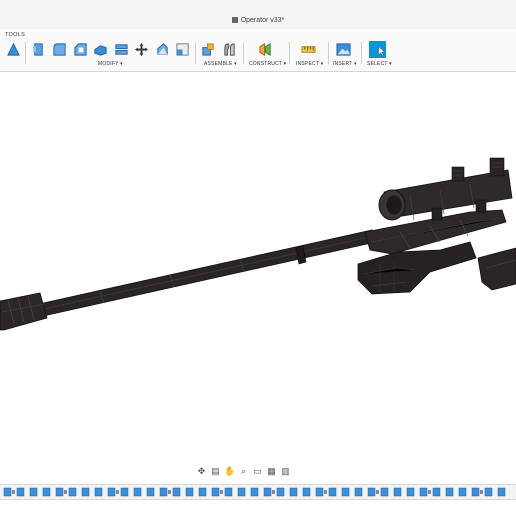 This screenshot has width=516, height=516. Describe the element at coordinates (110, 64) in the screenshot. I see `group-modify: MODIFY ▾` at that location.